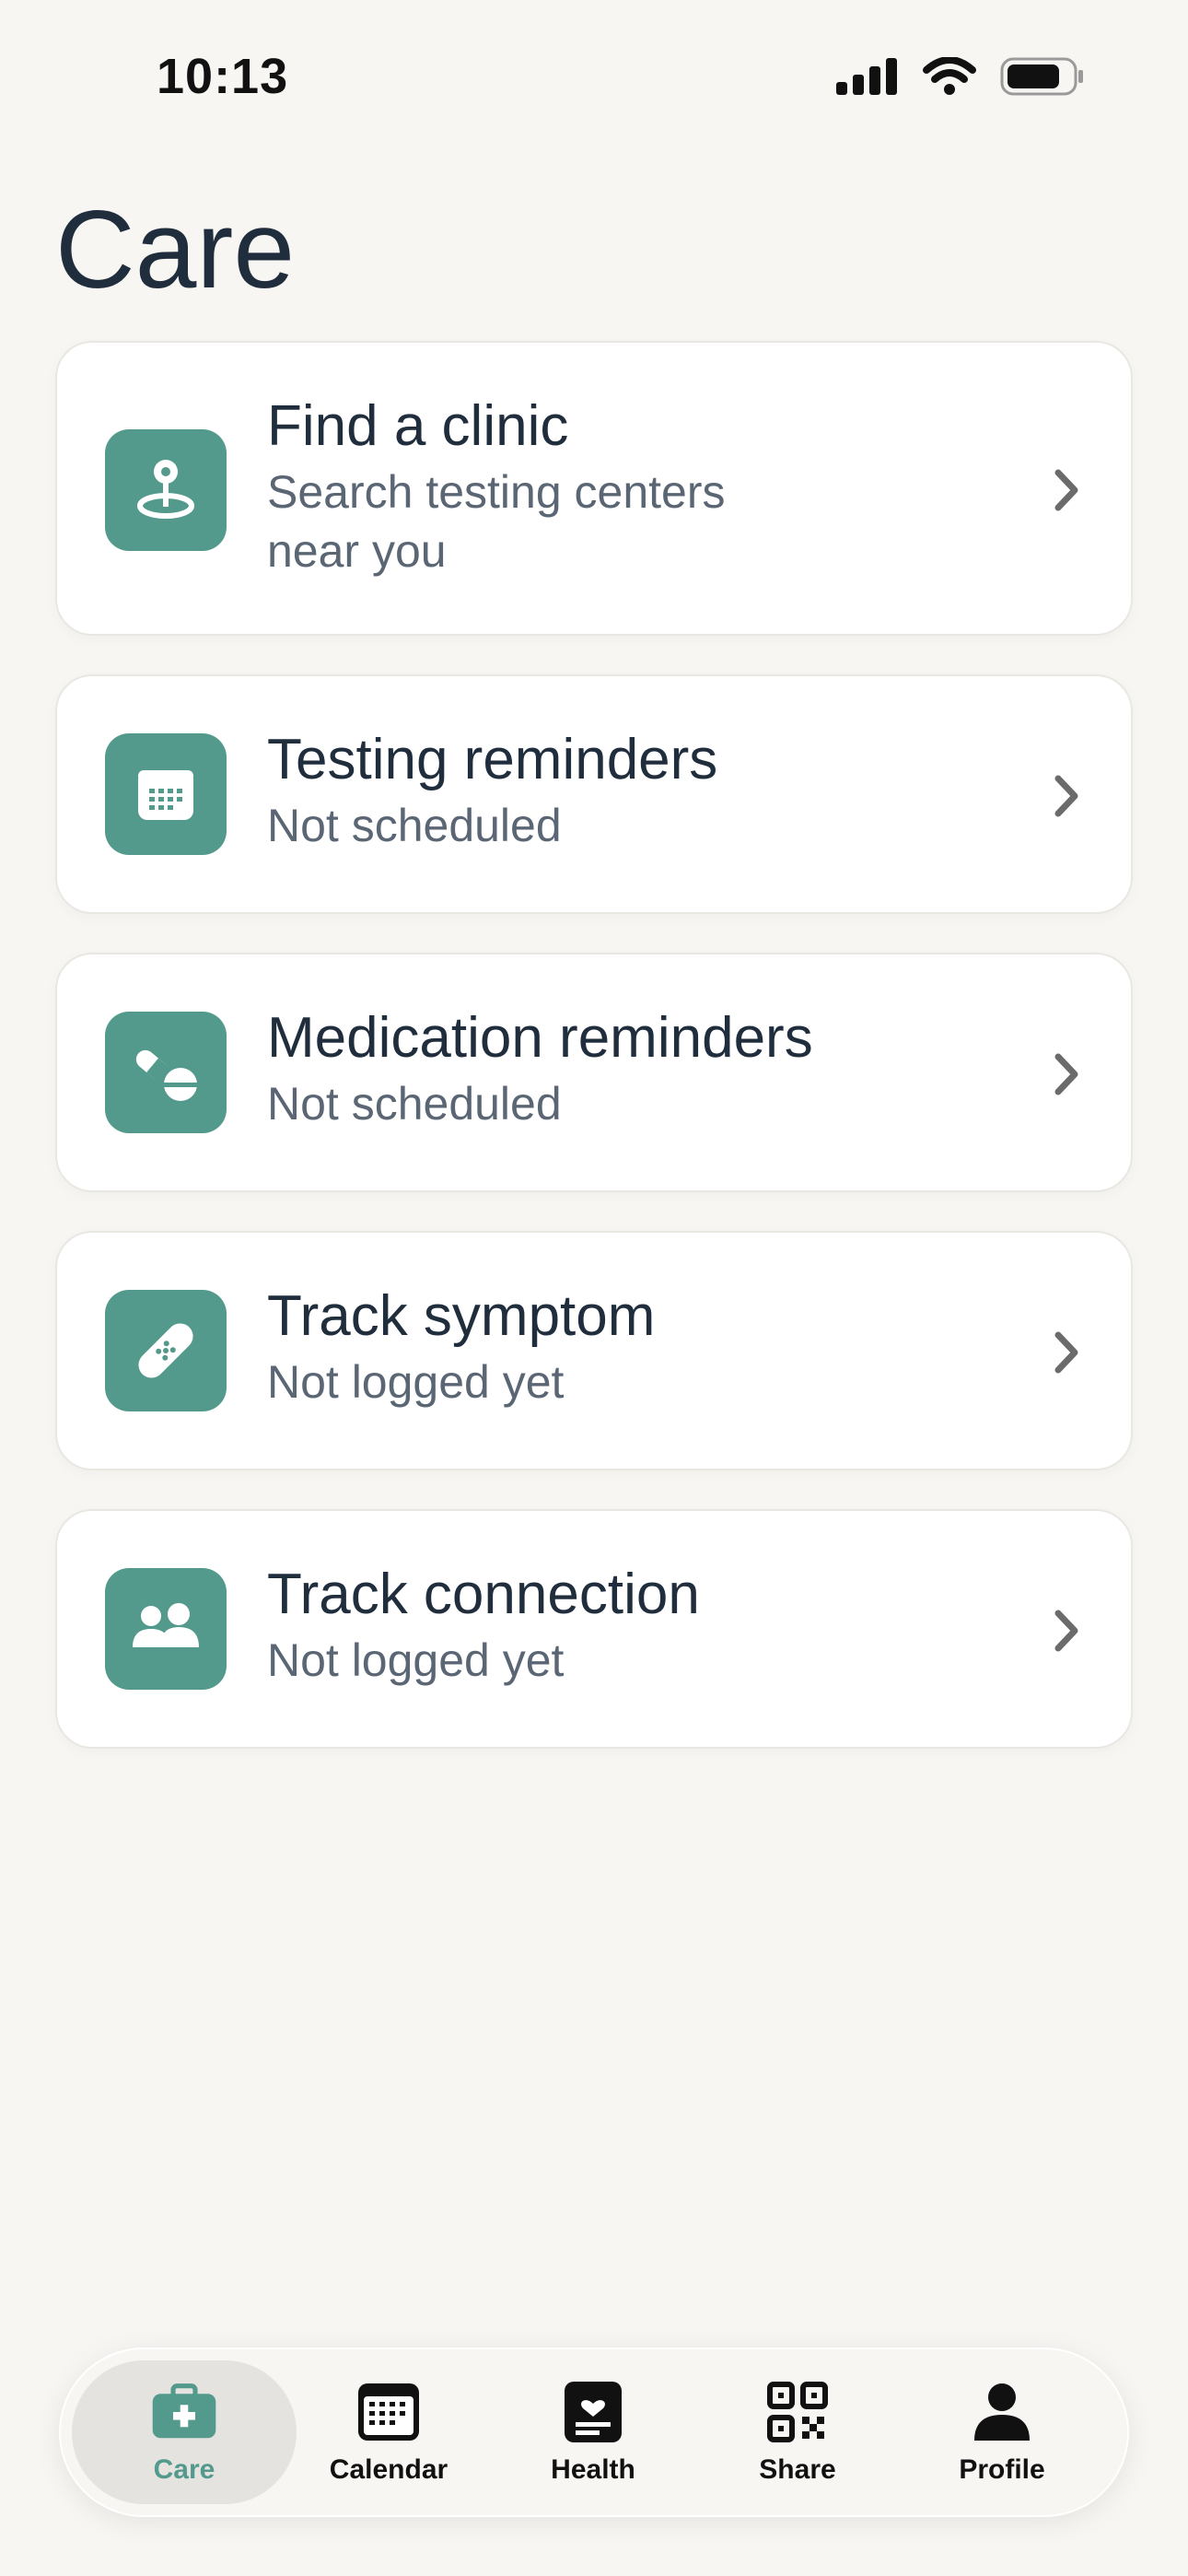 The image size is (1188, 2576). What do you see at coordinates (867, 79) in the screenshot?
I see `cellular-signal-icon` at bounding box center [867, 79].